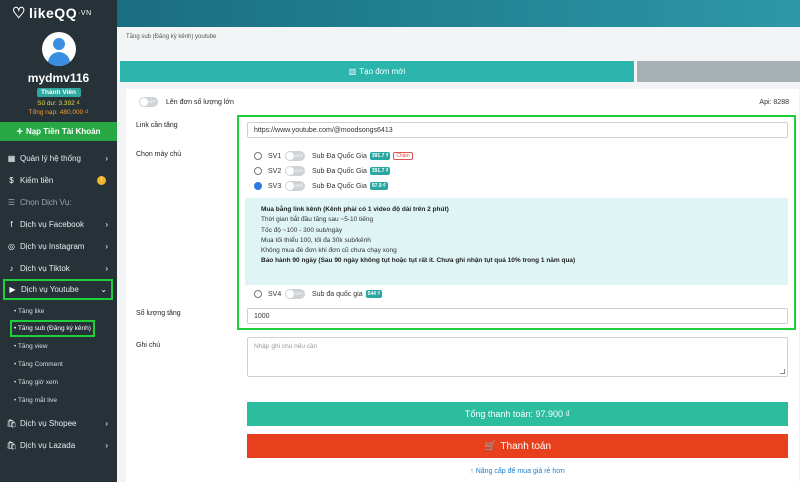  Describe the element at coordinates (200, 102) in the screenshot. I see `bulk-order-label: Lên đơn số lượng lớn` at that location.